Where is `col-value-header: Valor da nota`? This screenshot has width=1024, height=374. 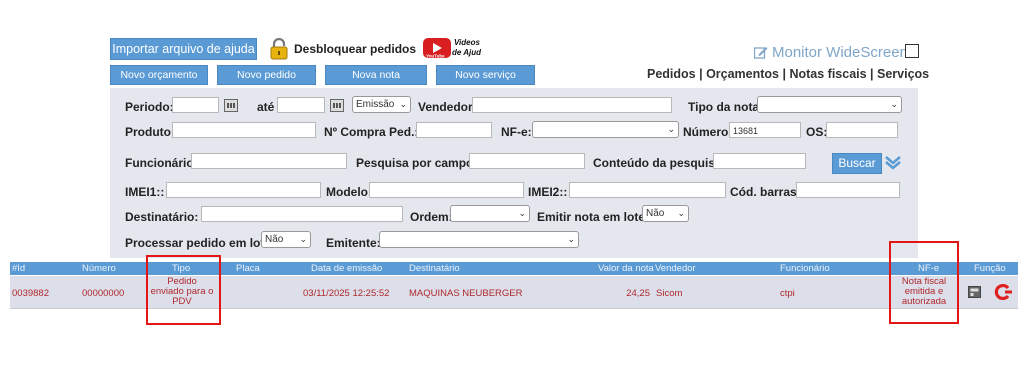 col-value-header: Valor da nota is located at coordinates (626, 268).